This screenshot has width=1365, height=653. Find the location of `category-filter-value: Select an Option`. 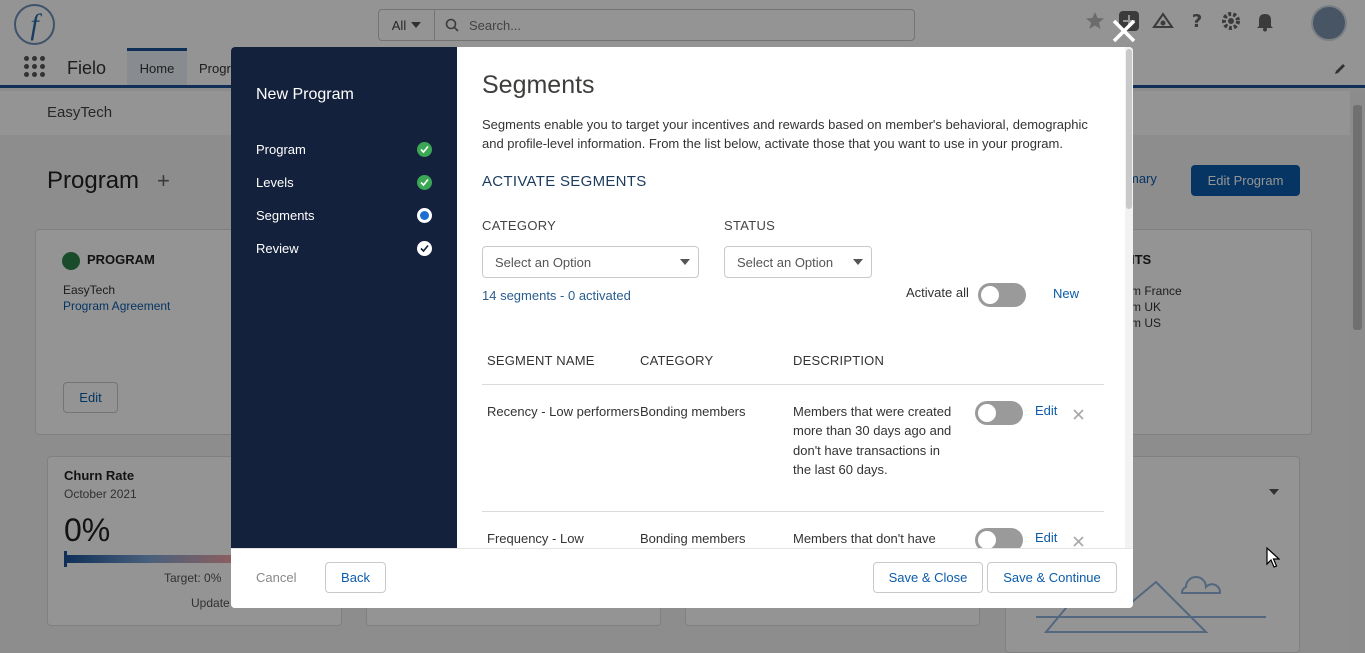

category-filter-value: Select an Option is located at coordinates (543, 262).